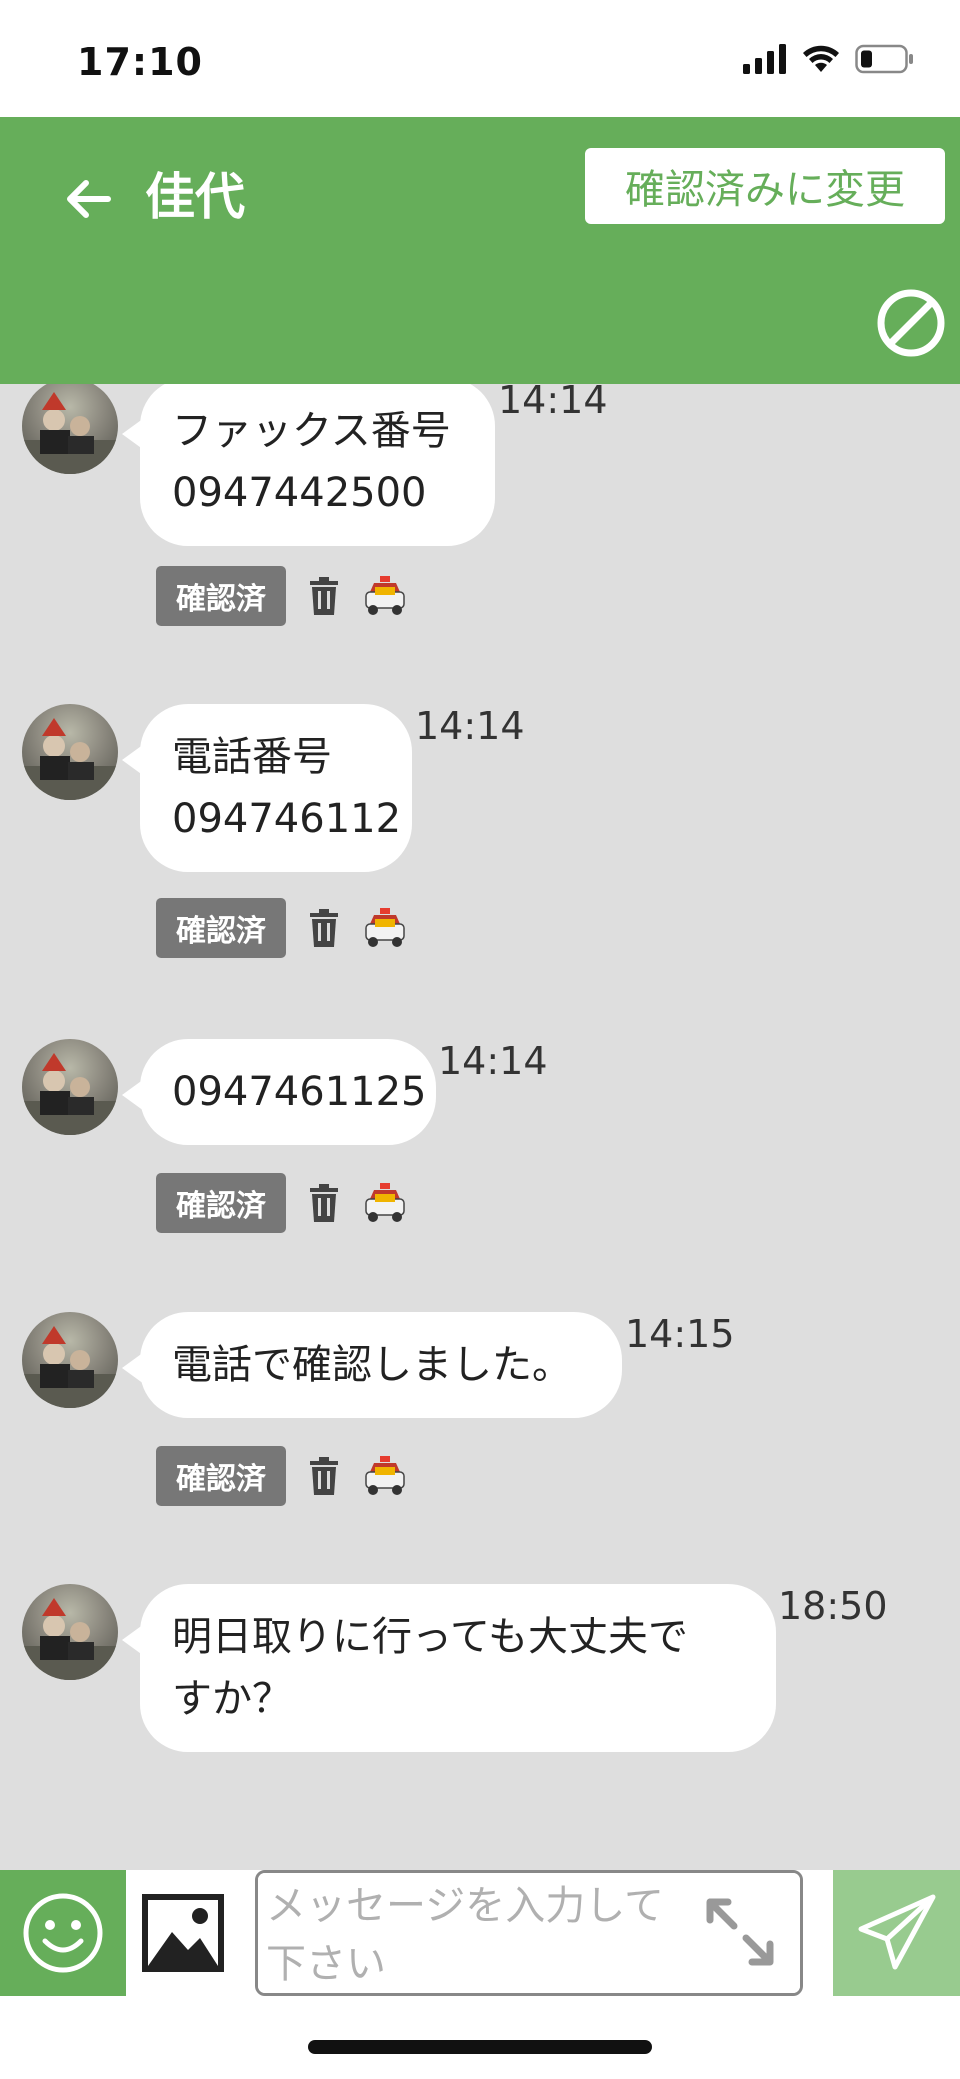 This screenshot has width=960, height=2079. I want to click on contact-name: 佳代, so click(195, 197).